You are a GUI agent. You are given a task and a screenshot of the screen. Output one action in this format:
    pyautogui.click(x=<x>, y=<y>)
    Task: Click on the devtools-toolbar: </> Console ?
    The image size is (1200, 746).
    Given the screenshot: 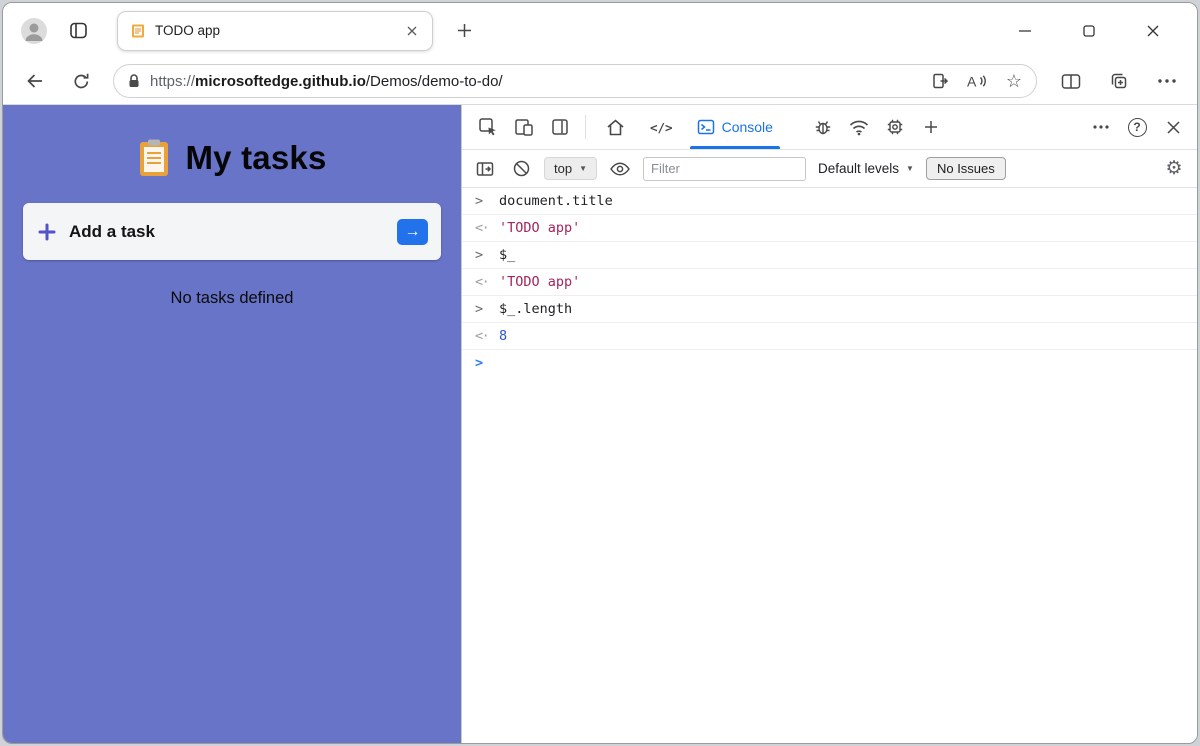 What is the action you would take?
    pyautogui.click(x=829, y=127)
    